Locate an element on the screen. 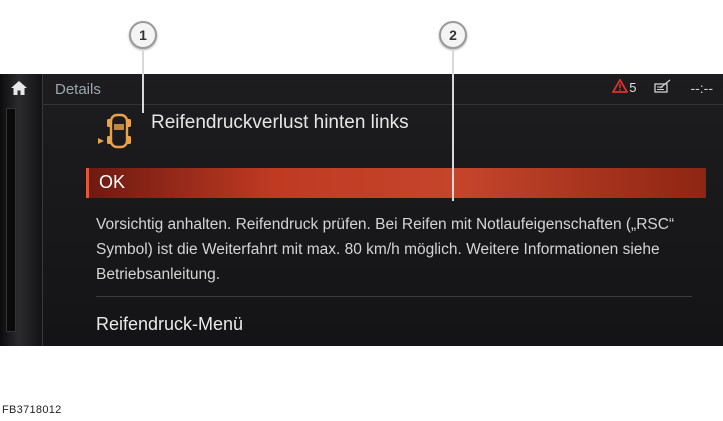 Image resolution: width=723 pixels, height=421 pixels. callout-1: 1 is located at coordinates (143, 35).